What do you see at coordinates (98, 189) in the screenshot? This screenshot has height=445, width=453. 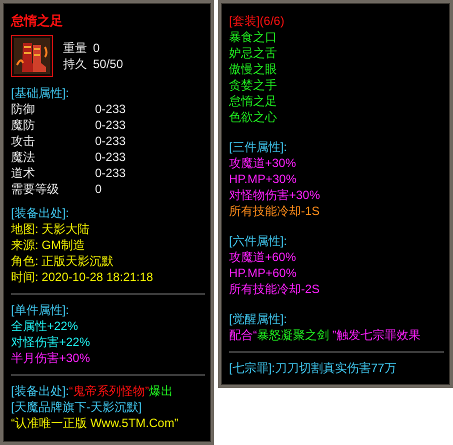 I see `attribute-value: 0` at bounding box center [98, 189].